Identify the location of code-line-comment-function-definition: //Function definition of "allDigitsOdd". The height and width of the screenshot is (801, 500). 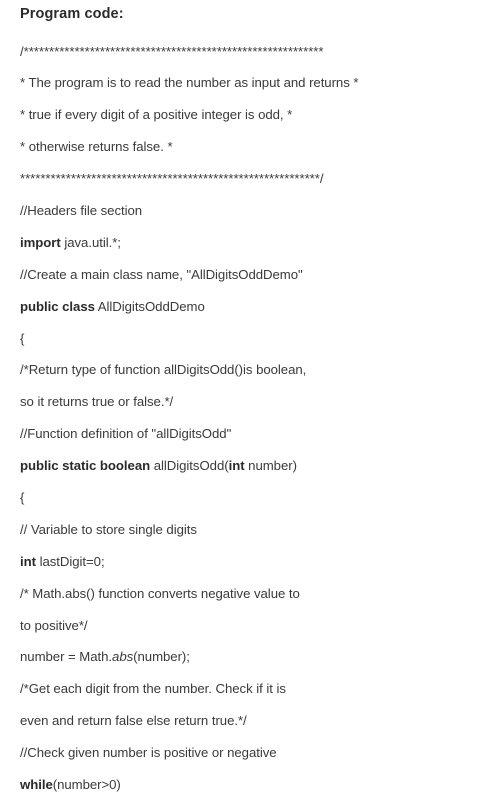
(251, 434).